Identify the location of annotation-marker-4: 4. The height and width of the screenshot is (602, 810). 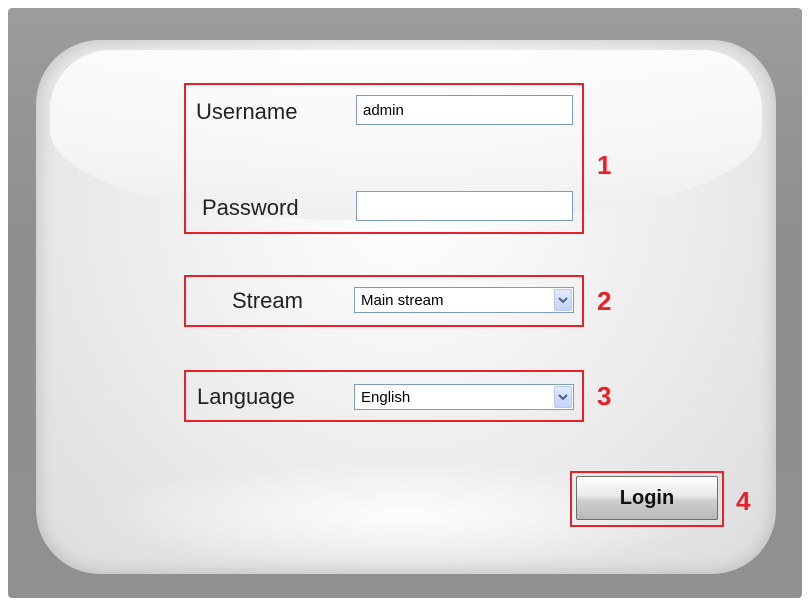
(743, 501).